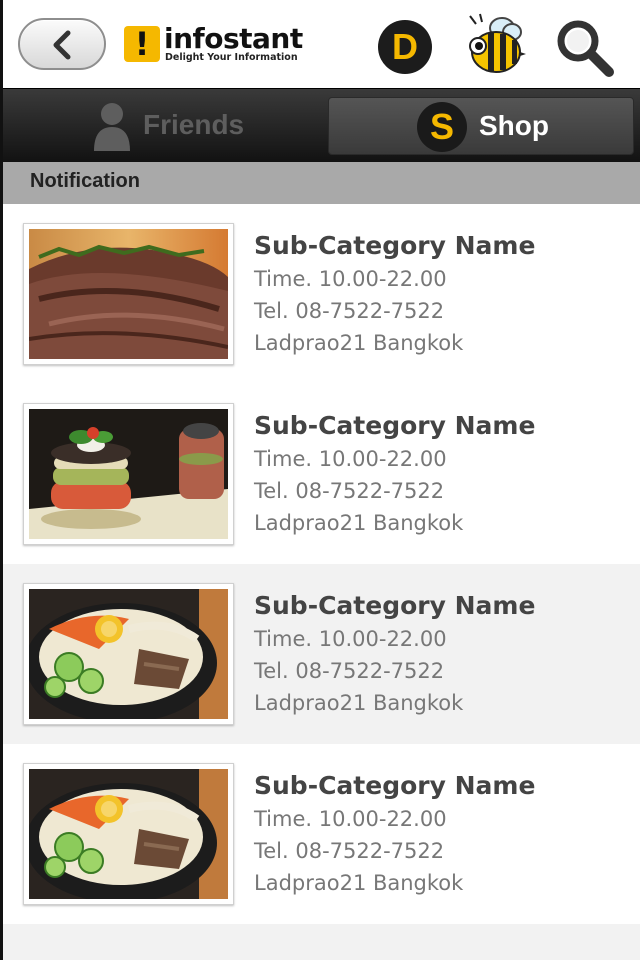 Image resolution: width=640 pixels, height=960 pixels. Describe the element at coordinates (584, 47) in the screenshot. I see `search-icon` at that location.